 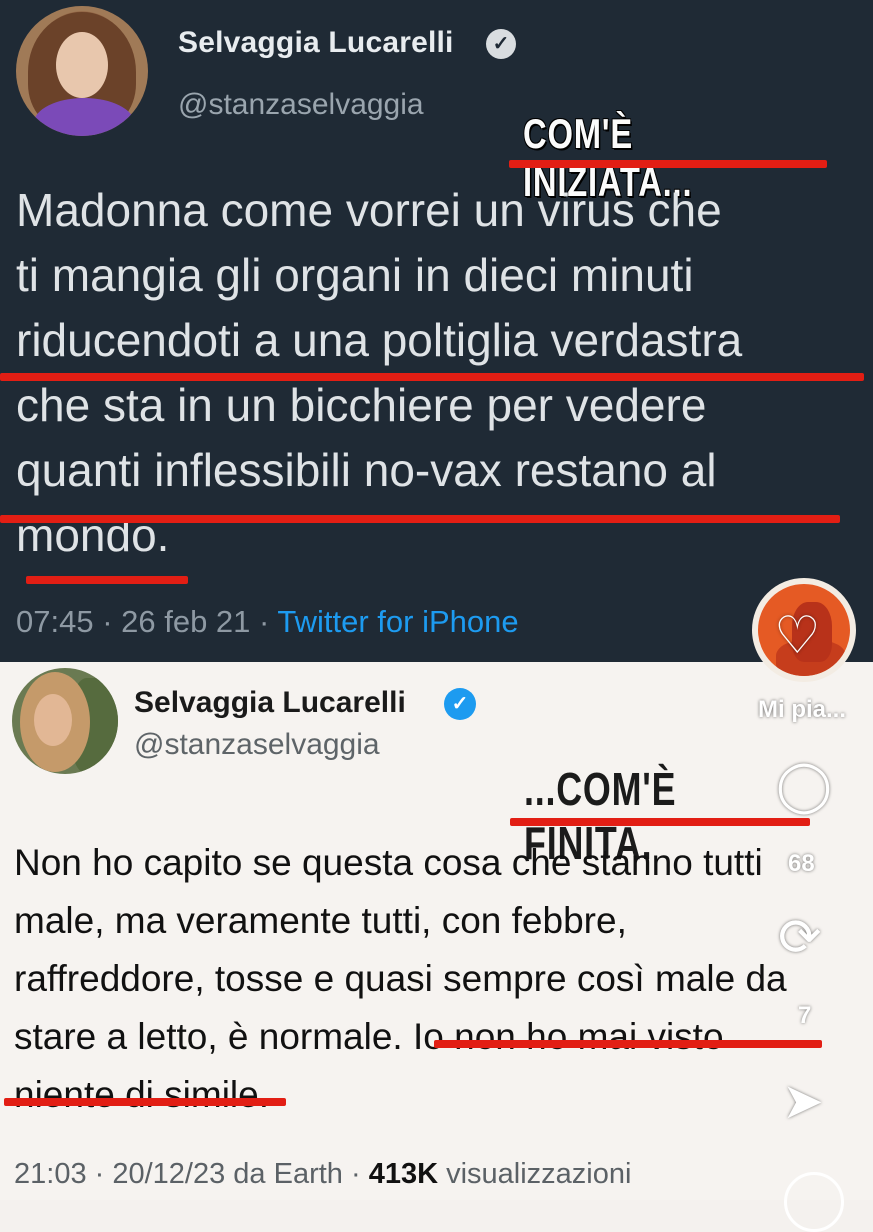 What do you see at coordinates (814, 1202) in the screenshot?
I see `more-options-icon` at bounding box center [814, 1202].